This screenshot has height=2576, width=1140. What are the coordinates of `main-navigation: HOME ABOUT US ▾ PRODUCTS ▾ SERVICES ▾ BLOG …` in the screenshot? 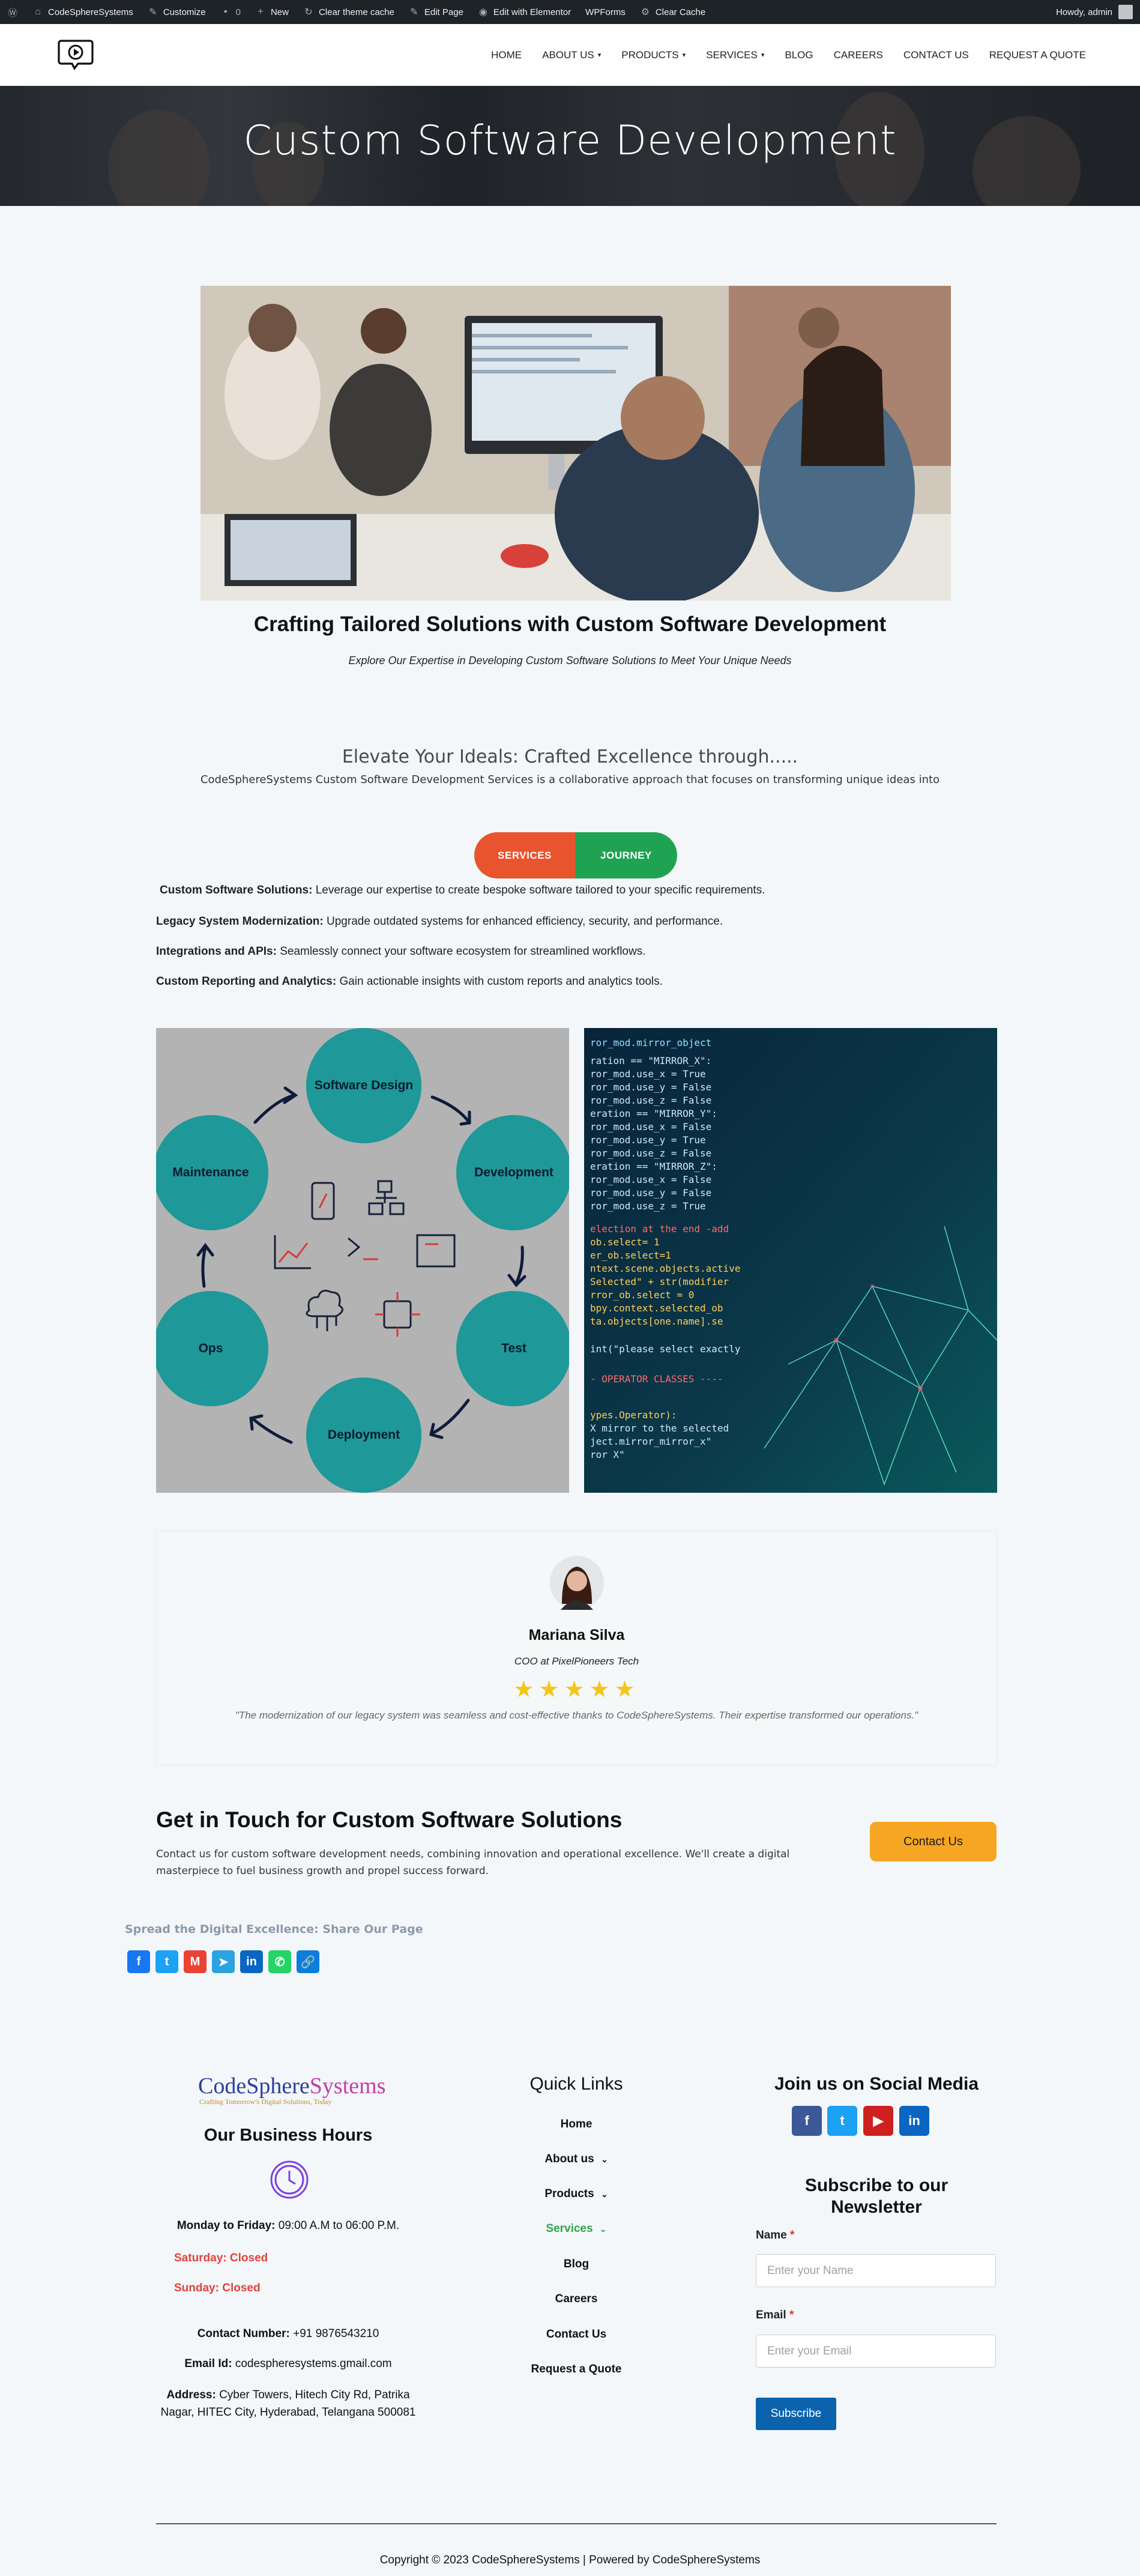 It's located at (788, 55).